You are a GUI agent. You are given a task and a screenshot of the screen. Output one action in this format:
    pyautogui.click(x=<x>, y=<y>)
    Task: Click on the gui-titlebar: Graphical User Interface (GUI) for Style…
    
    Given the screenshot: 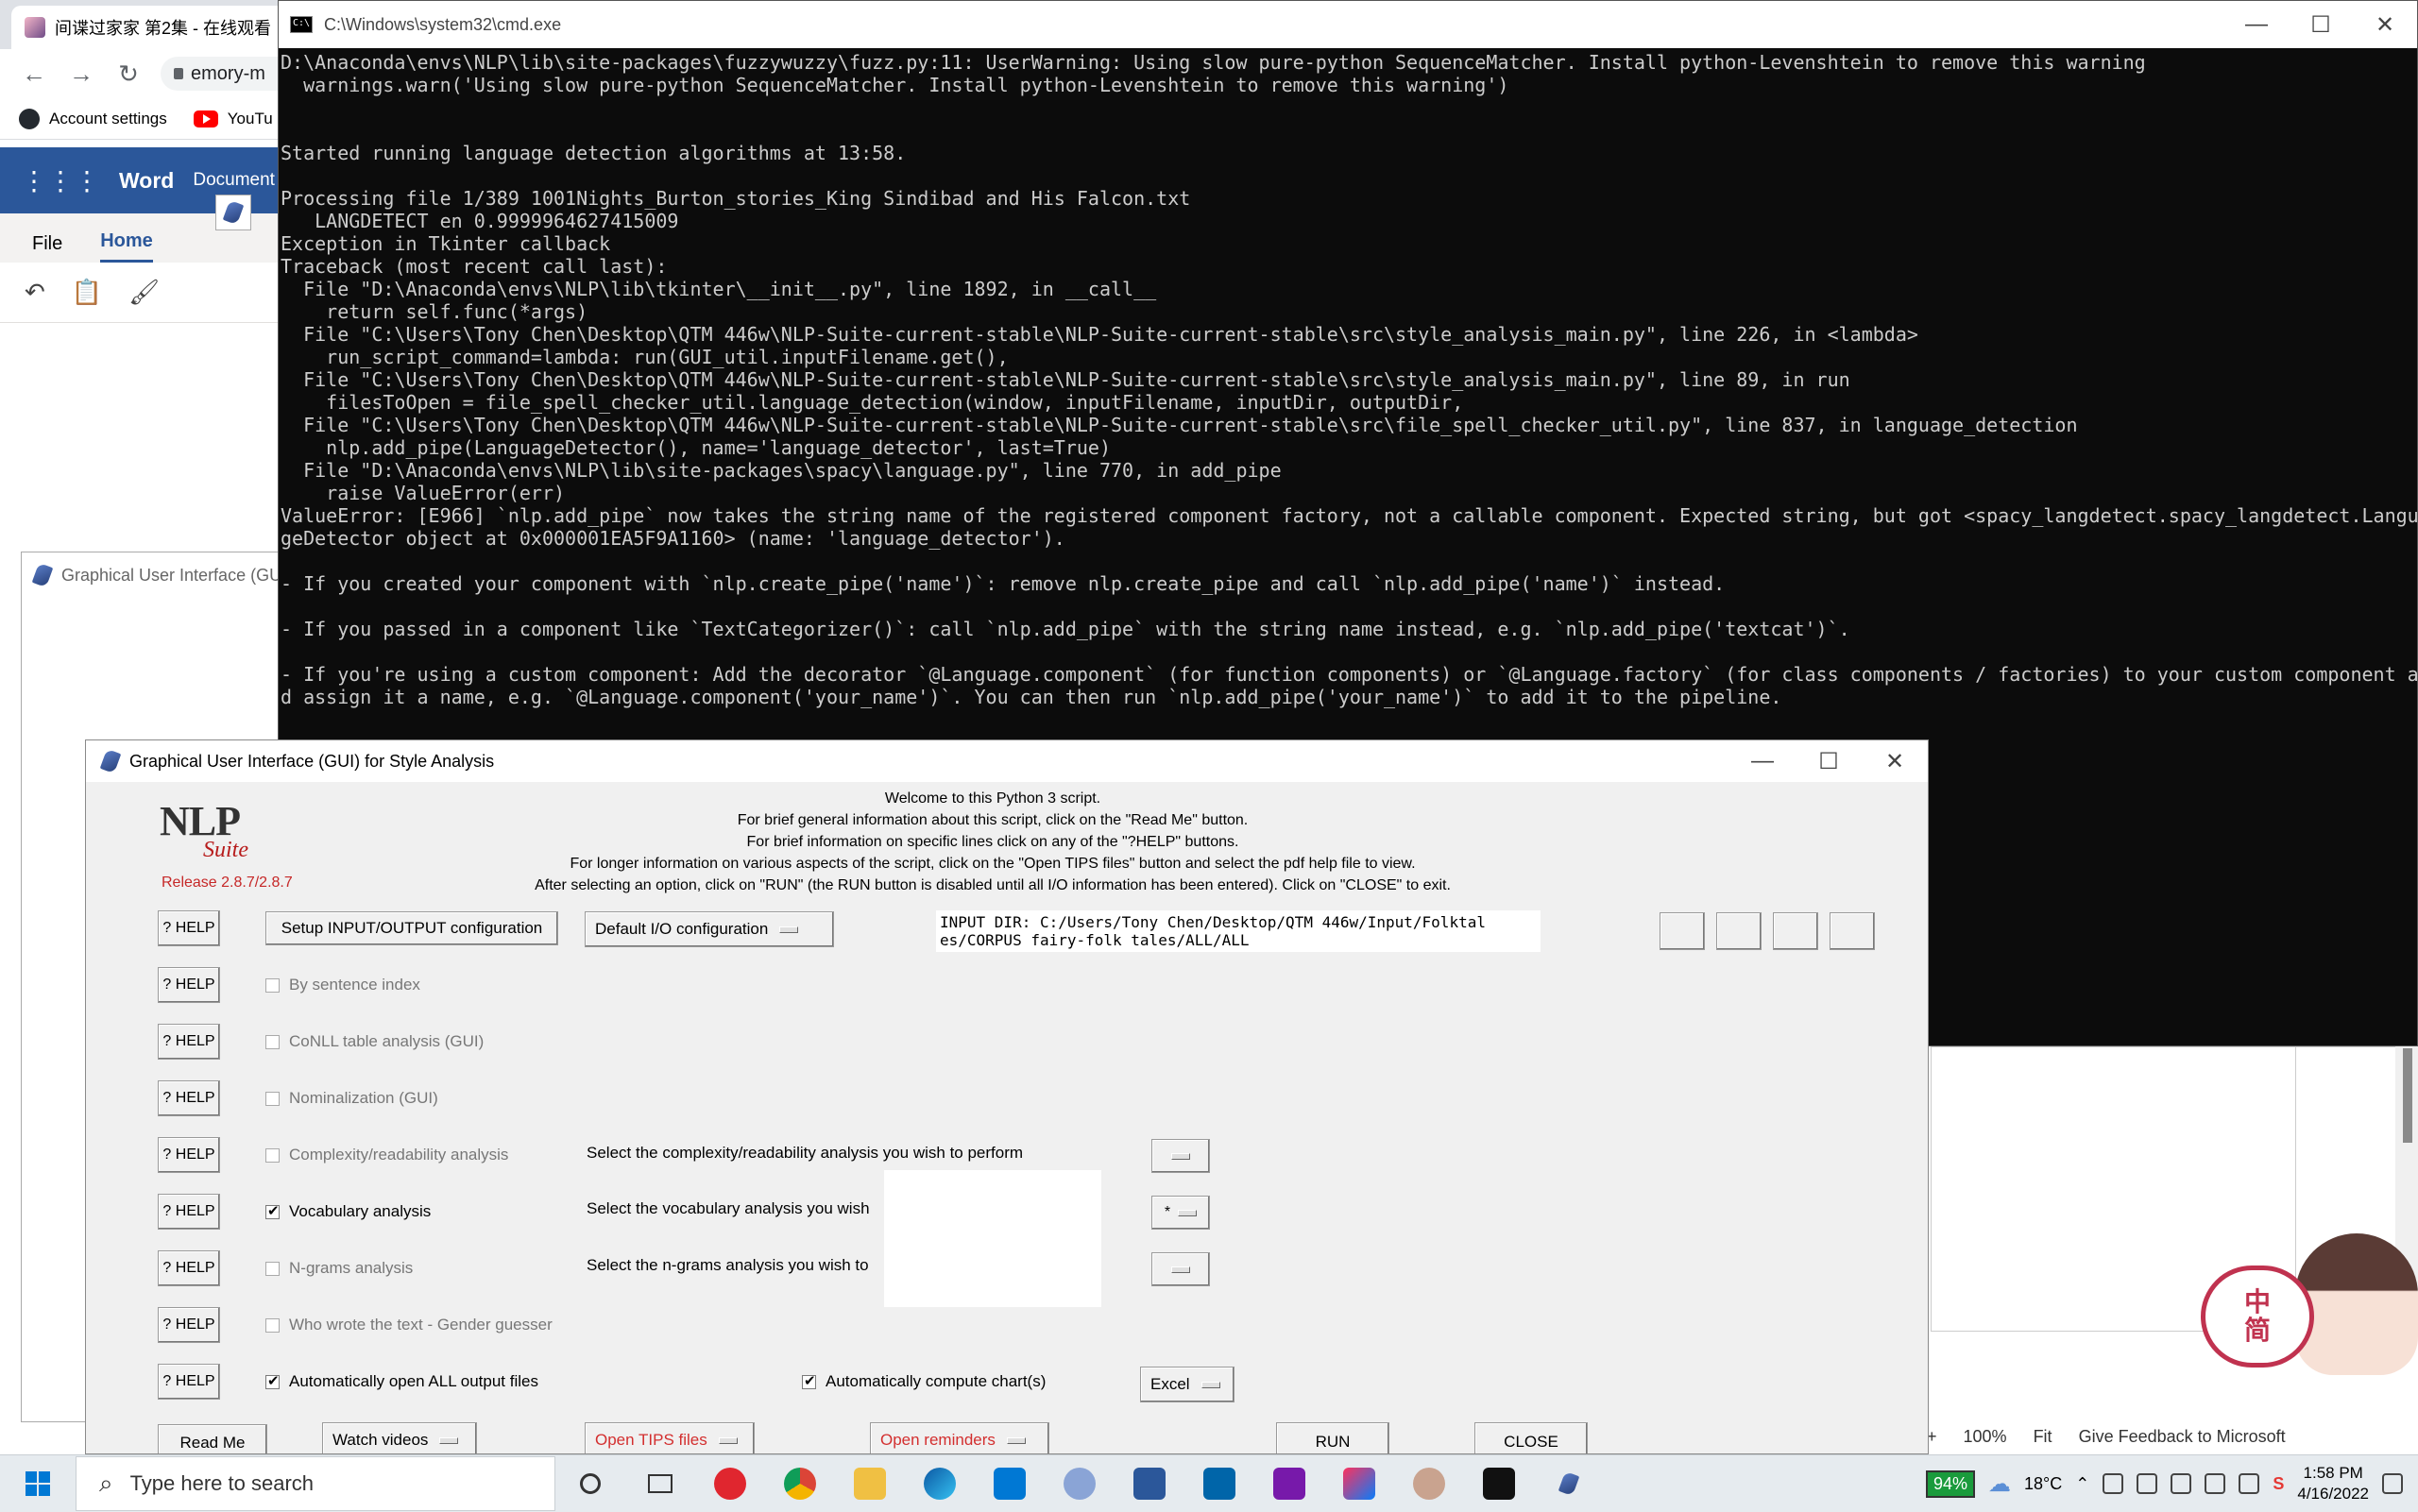 What is the action you would take?
    pyautogui.click(x=1007, y=761)
    